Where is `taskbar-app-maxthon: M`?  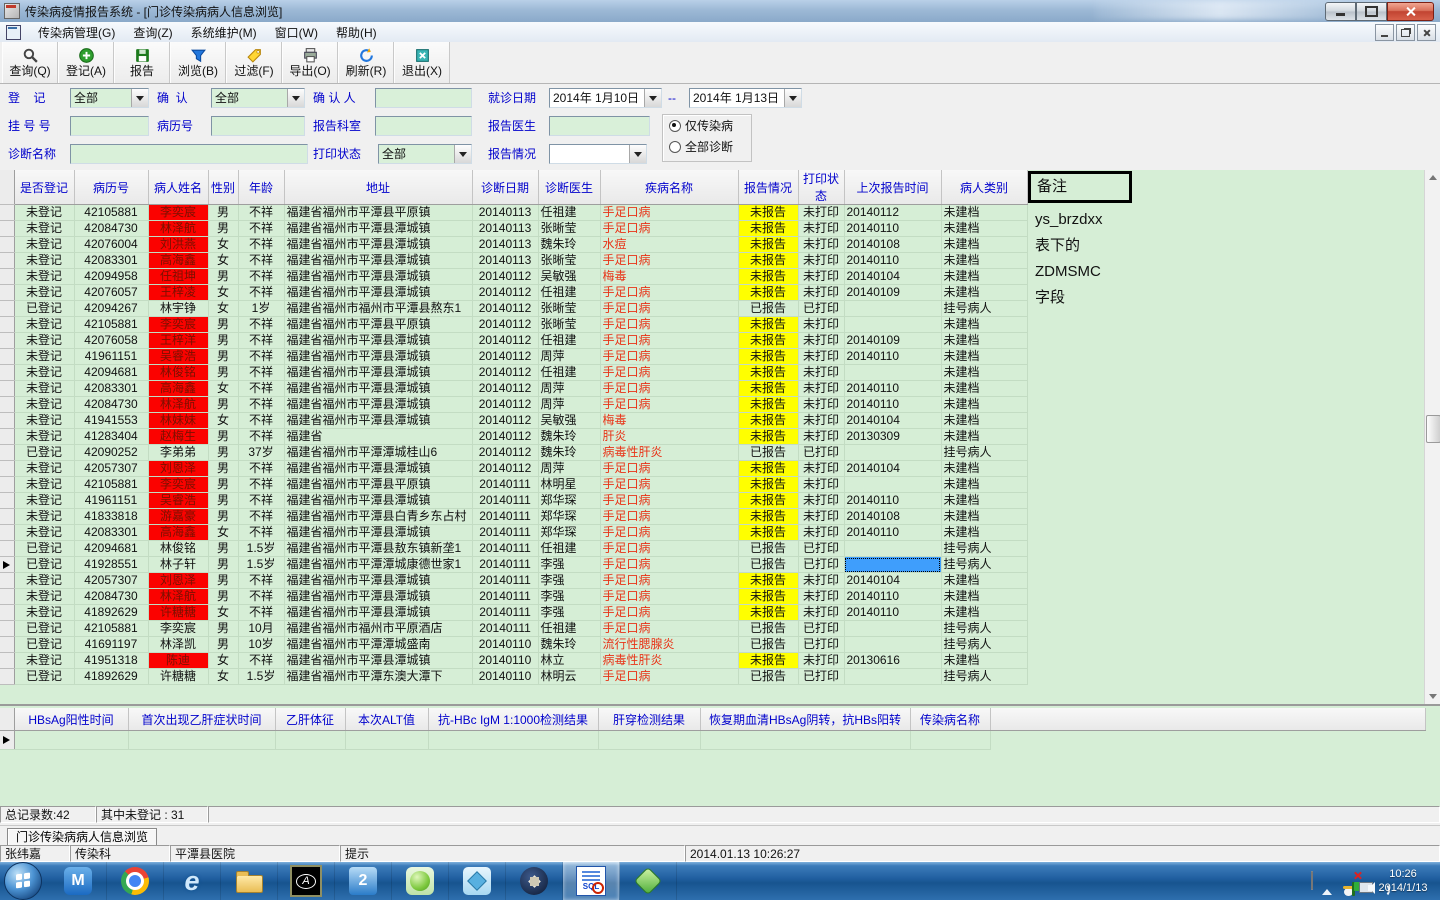 taskbar-app-maxthon: M is located at coordinates (78, 881).